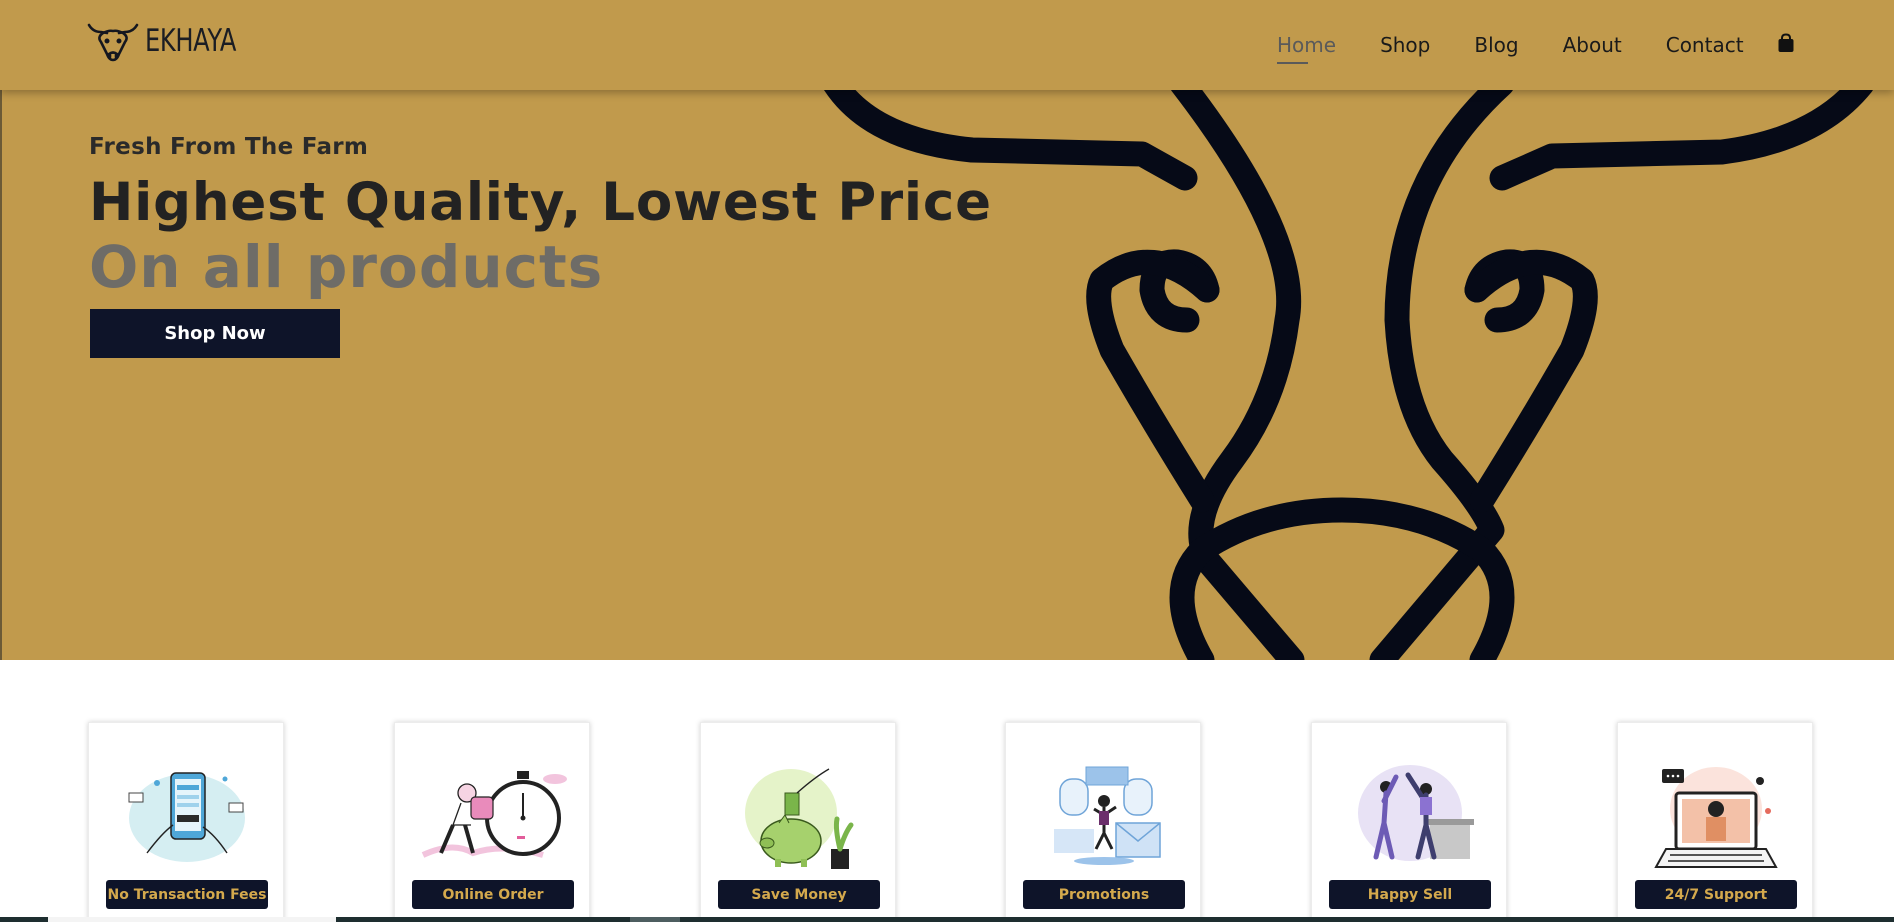  I want to click on shop-now-button: Shop Now, so click(215, 333).